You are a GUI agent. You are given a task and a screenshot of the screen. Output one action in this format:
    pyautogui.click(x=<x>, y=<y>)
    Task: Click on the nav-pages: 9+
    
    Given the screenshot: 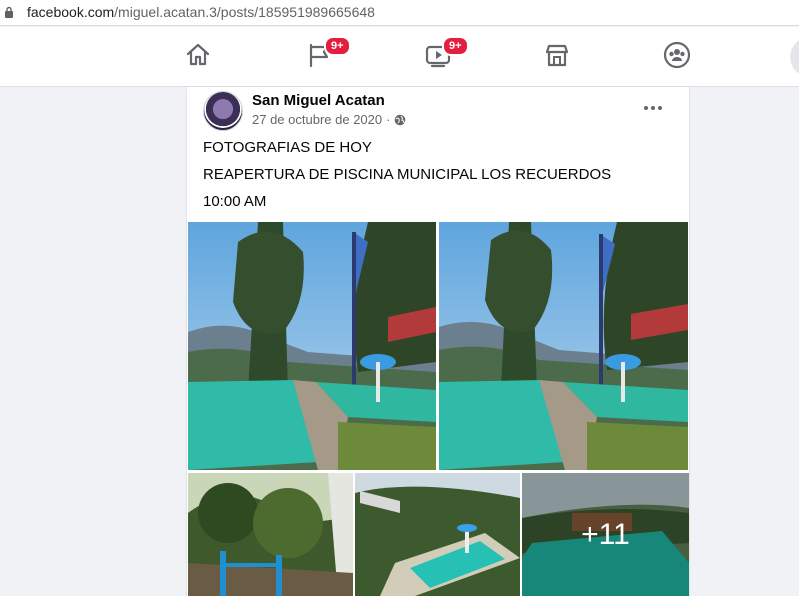 What is the action you would take?
    pyautogui.click(x=328, y=53)
    